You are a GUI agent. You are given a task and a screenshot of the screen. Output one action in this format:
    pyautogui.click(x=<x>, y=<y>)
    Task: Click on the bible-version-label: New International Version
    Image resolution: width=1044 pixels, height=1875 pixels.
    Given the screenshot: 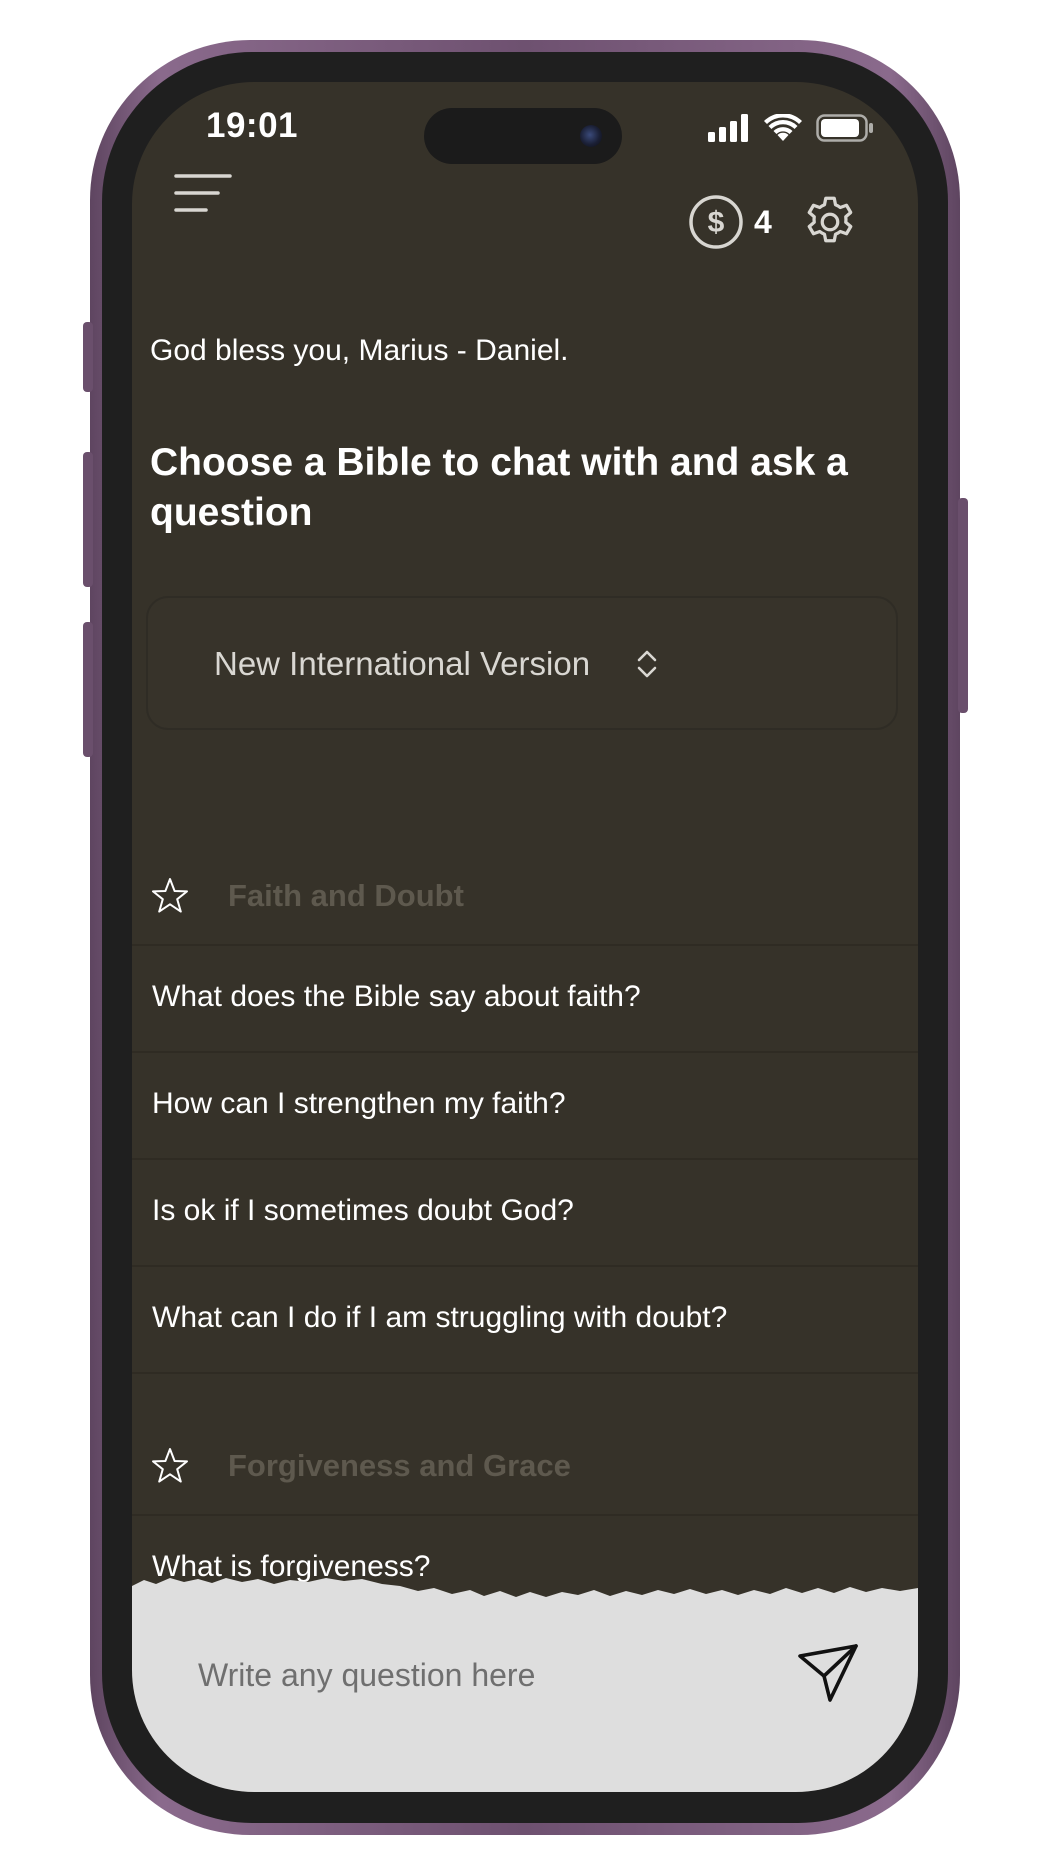 What is the action you would take?
    pyautogui.click(x=402, y=663)
    